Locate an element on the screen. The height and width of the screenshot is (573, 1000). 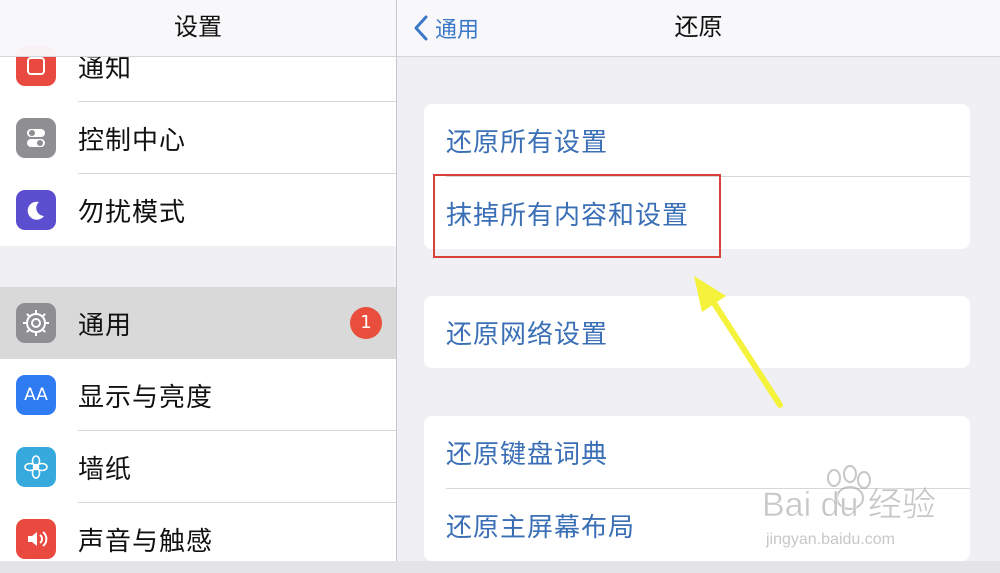
reset-home-screen-layout-button: 还原主屏幕布局 is located at coordinates (697, 525).